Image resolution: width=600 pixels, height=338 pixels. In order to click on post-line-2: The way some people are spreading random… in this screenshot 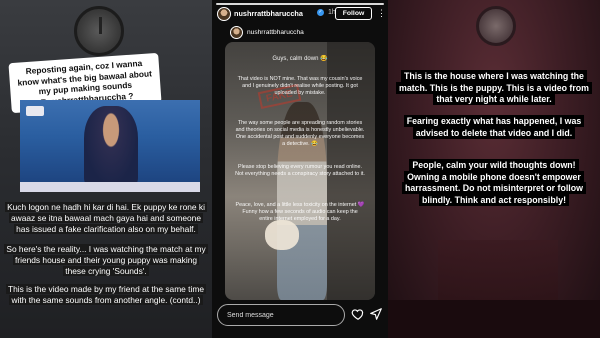, I will do `click(300, 133)`.